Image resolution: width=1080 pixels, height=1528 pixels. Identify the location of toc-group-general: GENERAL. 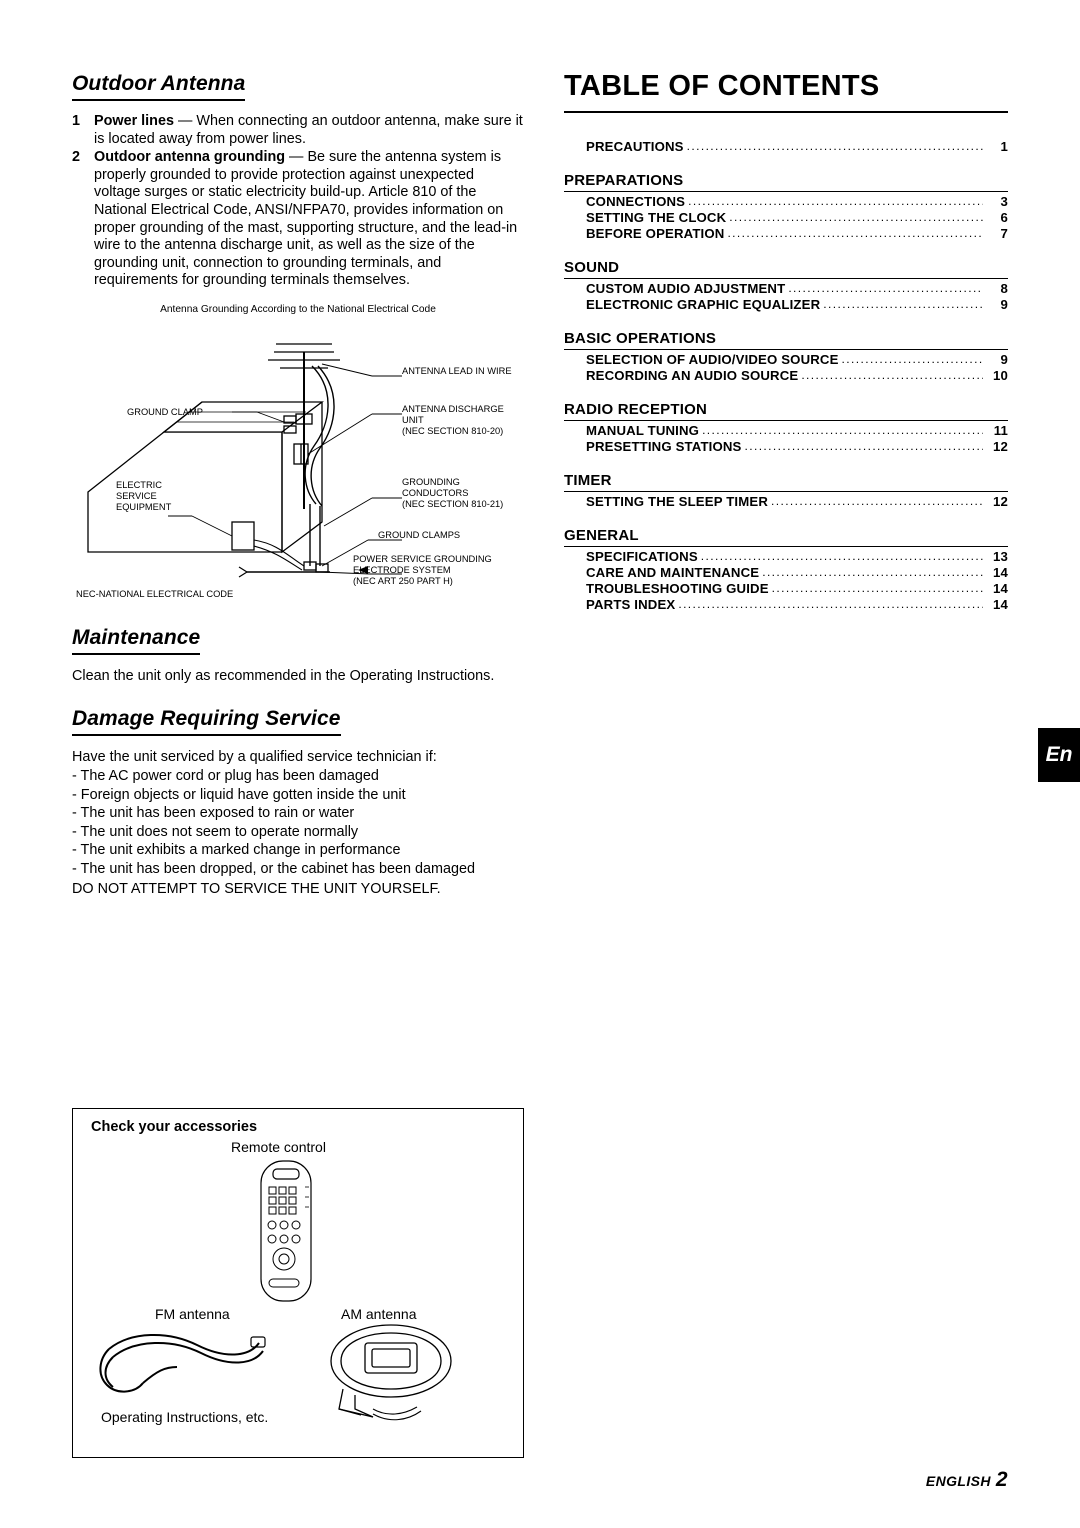
(786, 537).